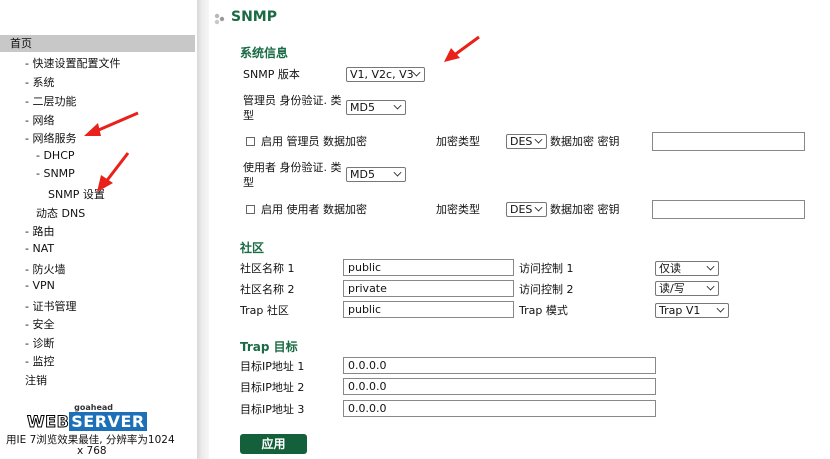  What do you see at coordinates (254, 17) in the screenshot?
I see `page-title: SNMP` at bounding box center [254, 17].